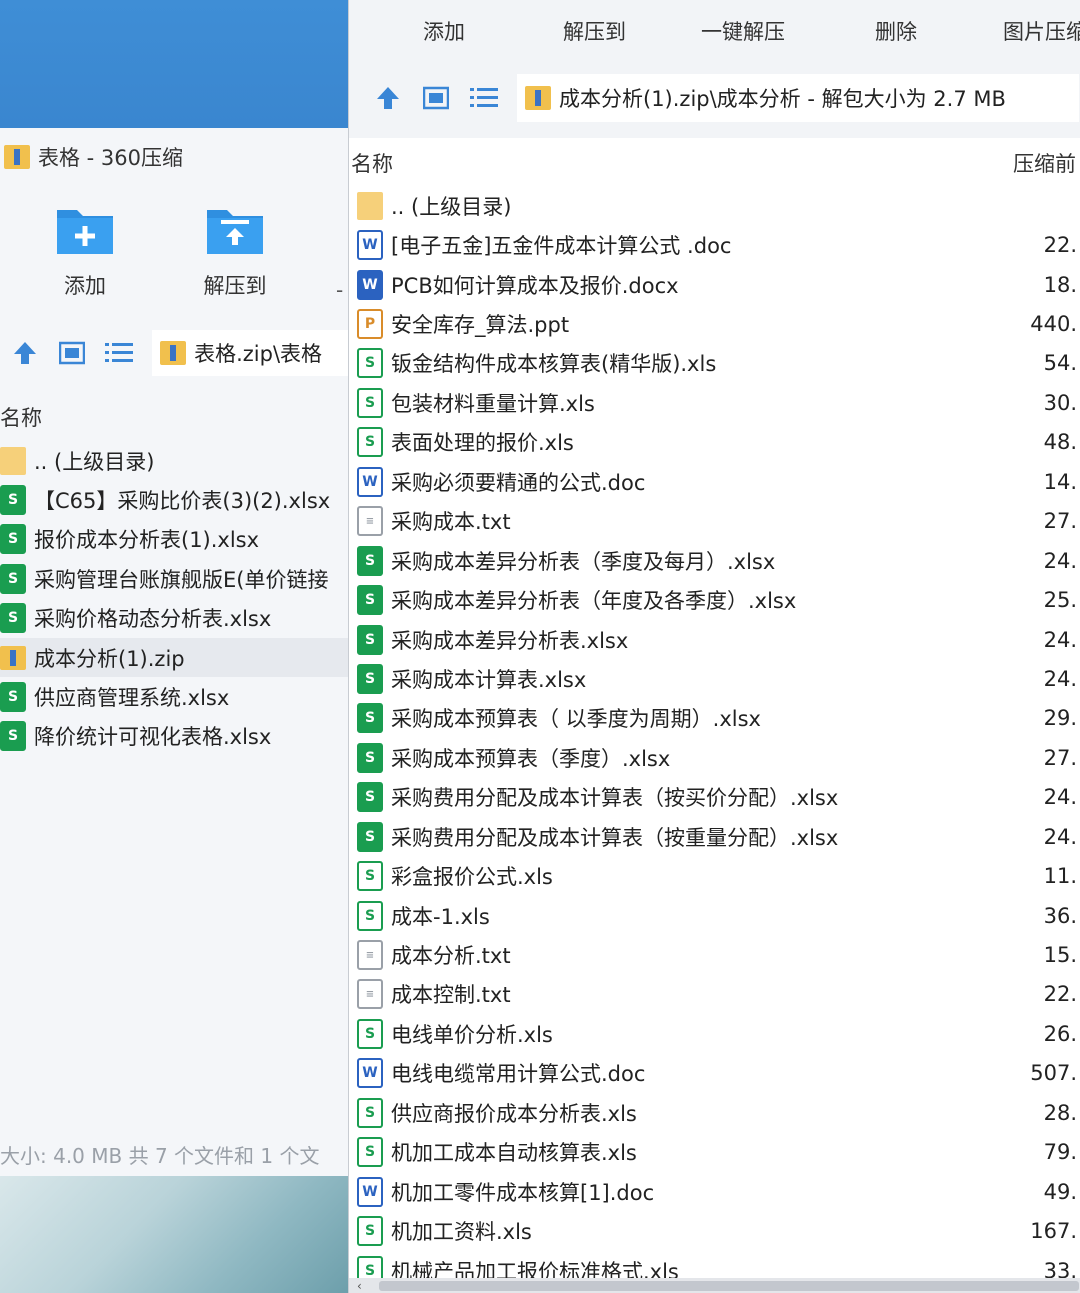 The image size is (1080, 1293). Describe the element at coordinates (514, 1153) in the screenshot. I see `file-name: 机加工成本自动核算表.xls` at that location.